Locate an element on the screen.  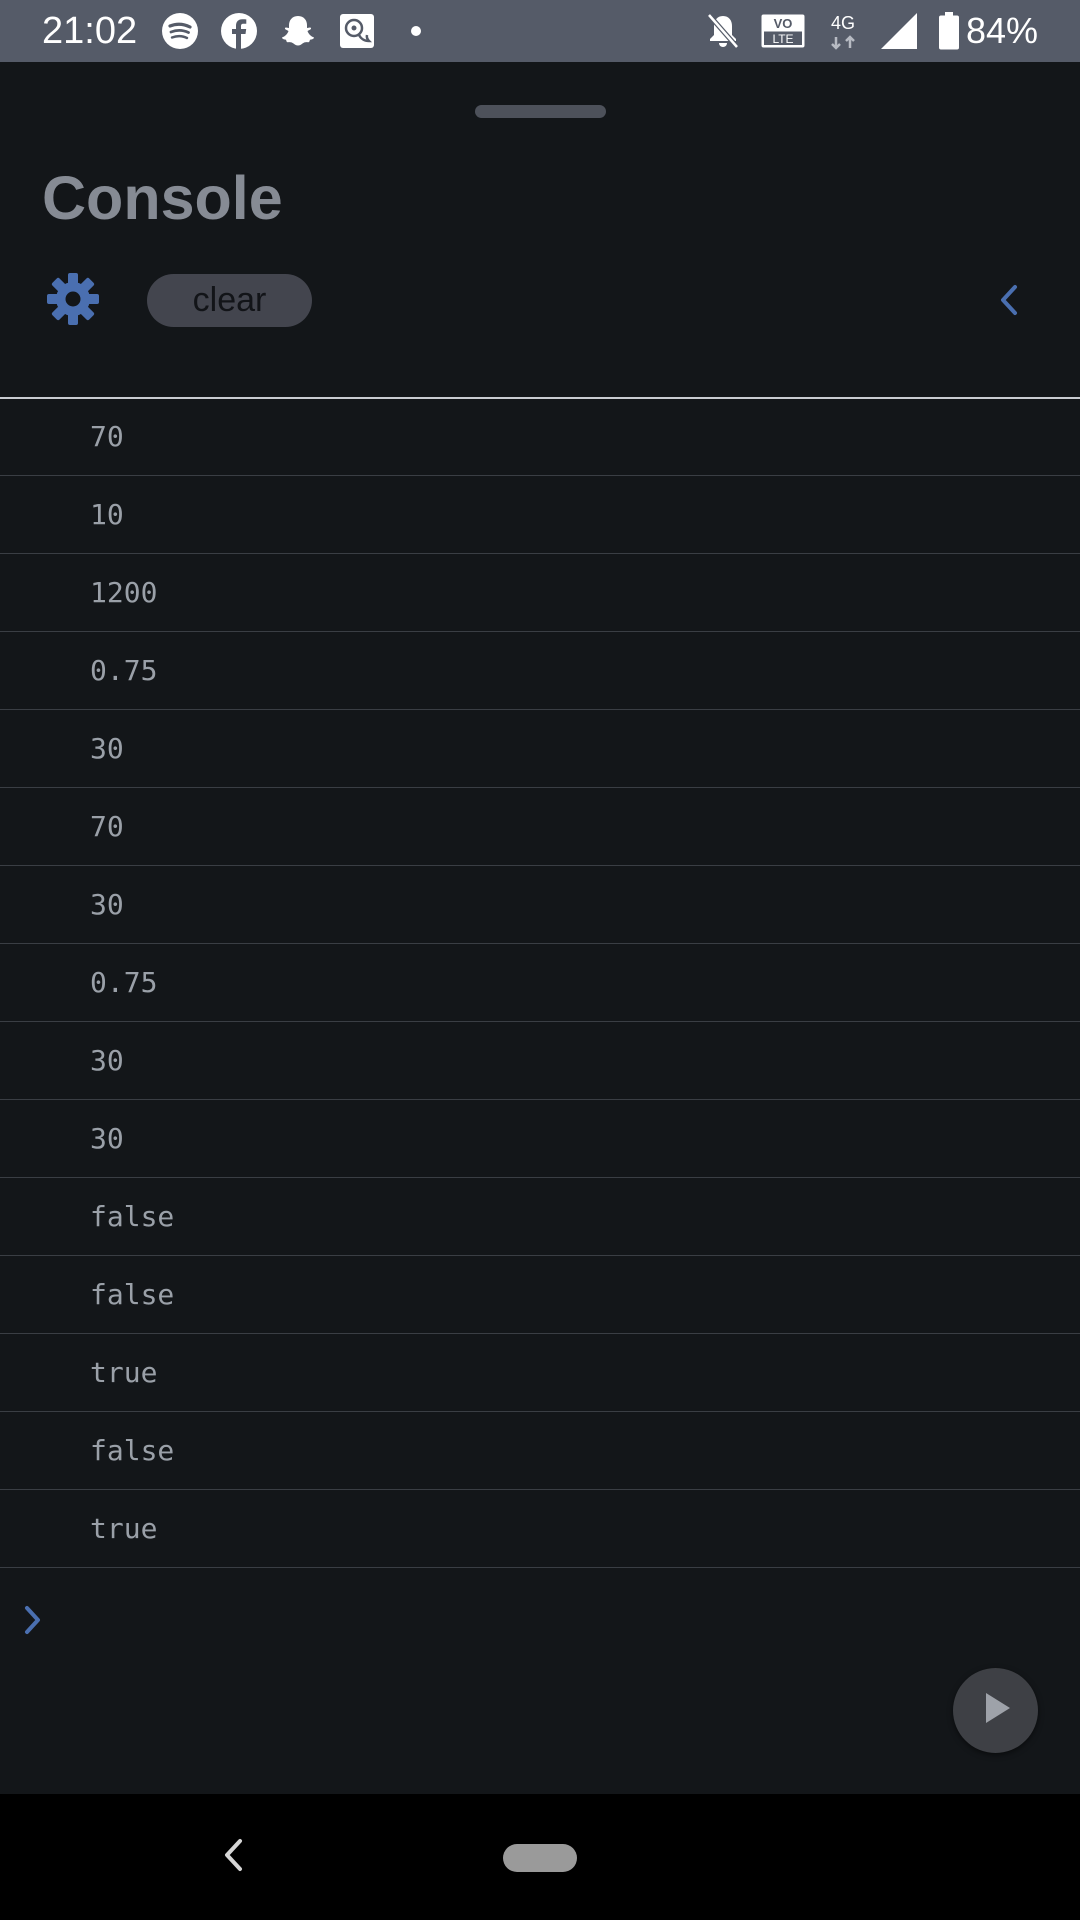
snapchat-icon is located at coordinates (298, 31).